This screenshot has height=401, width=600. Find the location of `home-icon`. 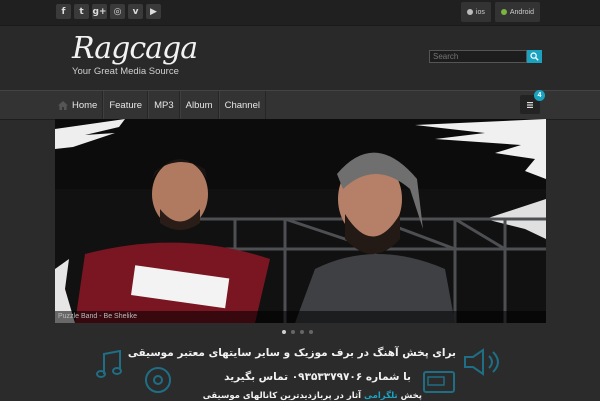

home-icon is located at coordinates (63, 105).